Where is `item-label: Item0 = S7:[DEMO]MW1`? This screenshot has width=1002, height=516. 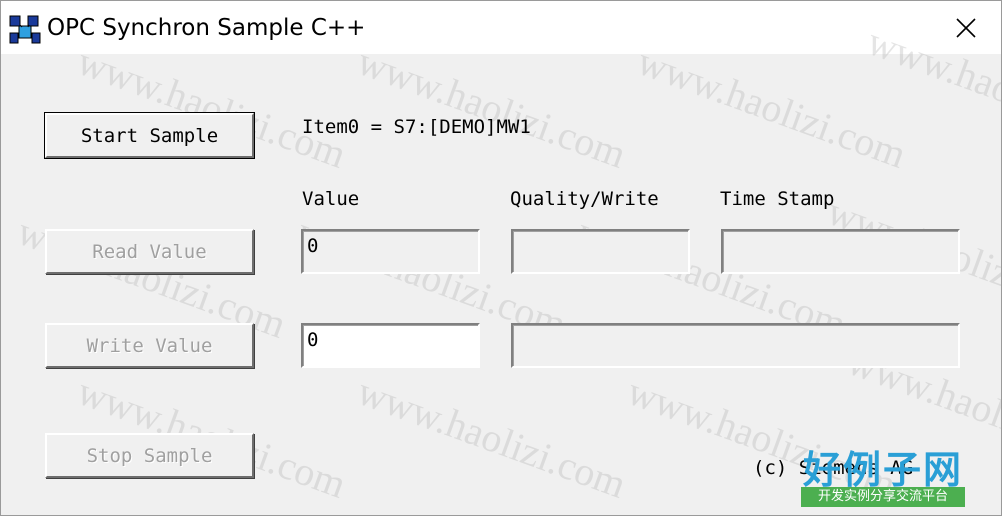
item-label: Item0 = S7:[DEMO]MW1 is located at coordinates (416, 127).